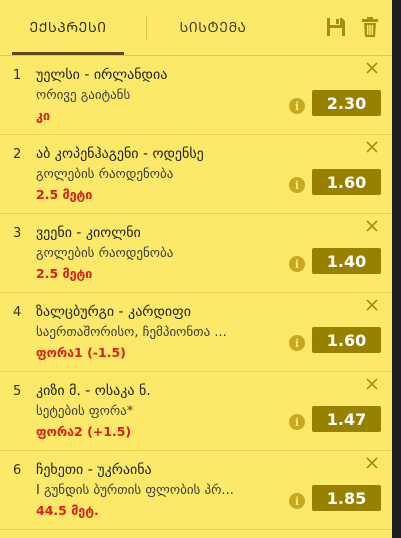 Image resolution: width=401 pixels, height=538 pixels. What do you see at coordinates (84, 431) in the screenshot?
I see `selected-outcome: ფორა2 (+1.5)` at bounding box center [84, 431].